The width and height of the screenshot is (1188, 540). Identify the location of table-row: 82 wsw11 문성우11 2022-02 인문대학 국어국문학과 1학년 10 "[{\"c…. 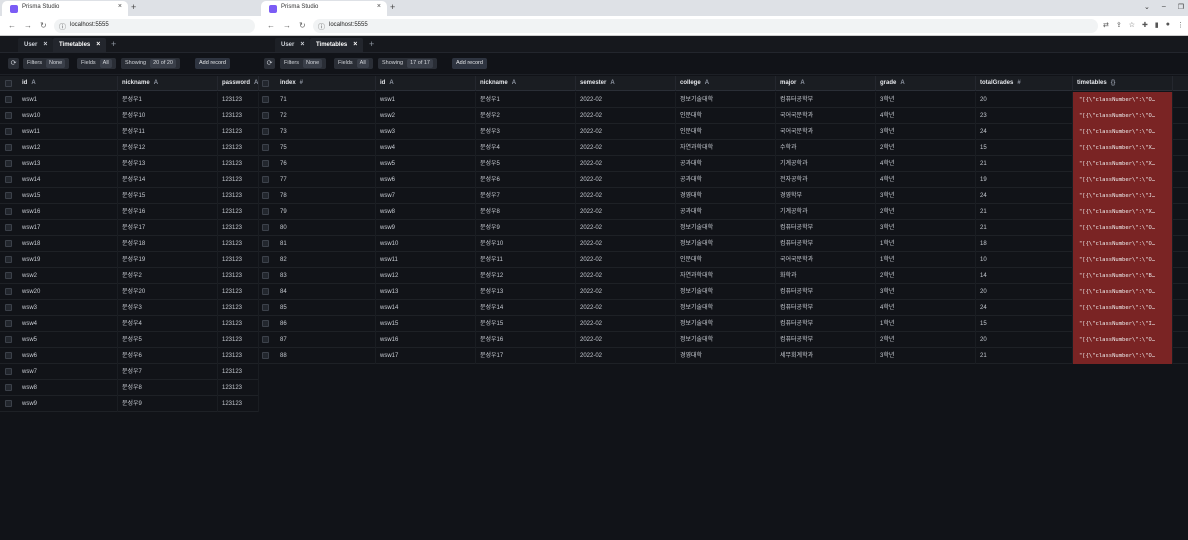
(723, 260).